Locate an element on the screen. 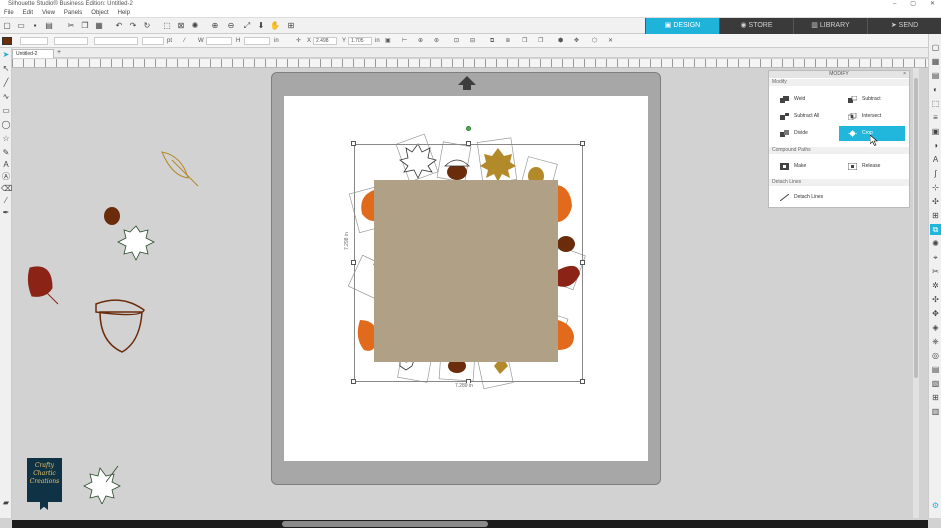 Image resolution: width=941 pixels, height=528 pixels. copy-icon: ❐ is located at coordinates (85, 26).